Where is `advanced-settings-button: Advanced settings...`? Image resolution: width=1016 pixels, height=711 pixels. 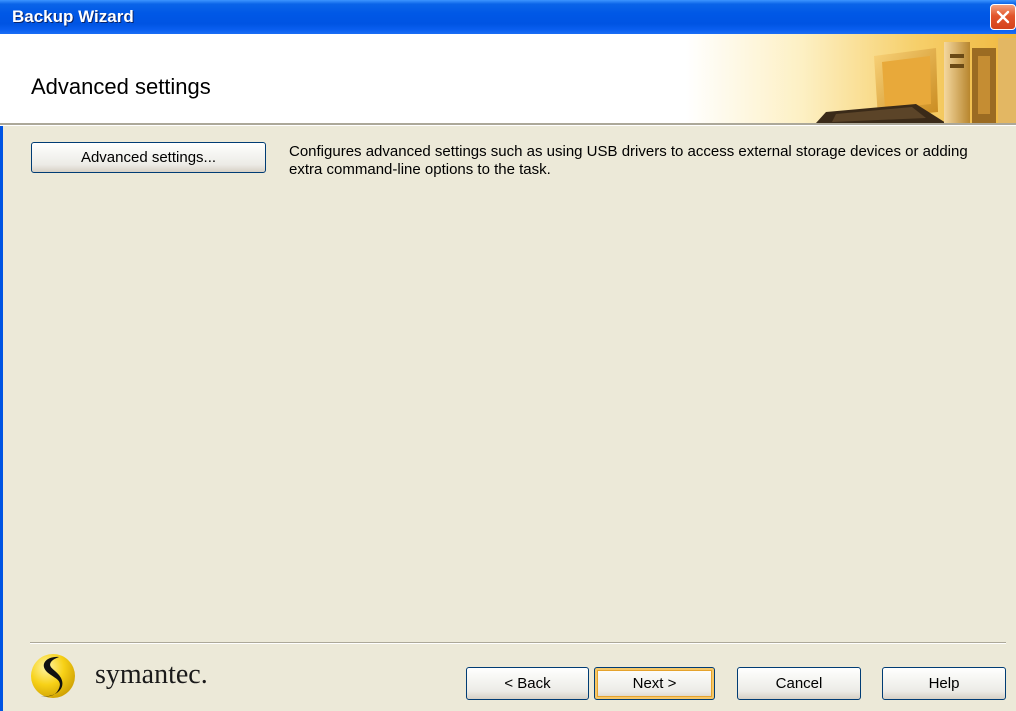
advanced-settings-button: Advanced settings... is located at coordinates (148, 157).